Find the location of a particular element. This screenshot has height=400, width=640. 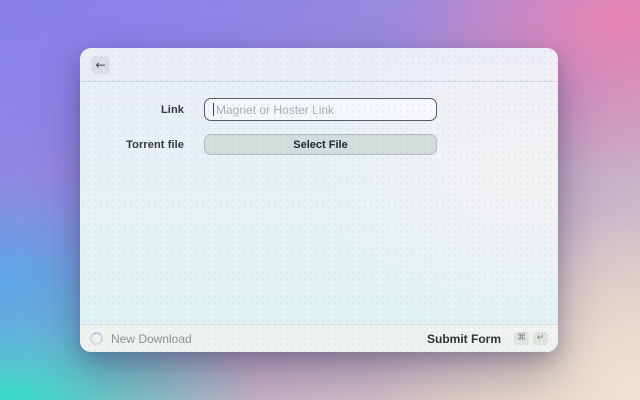

window-titlebar: ← is located at coordinates (319, 65).